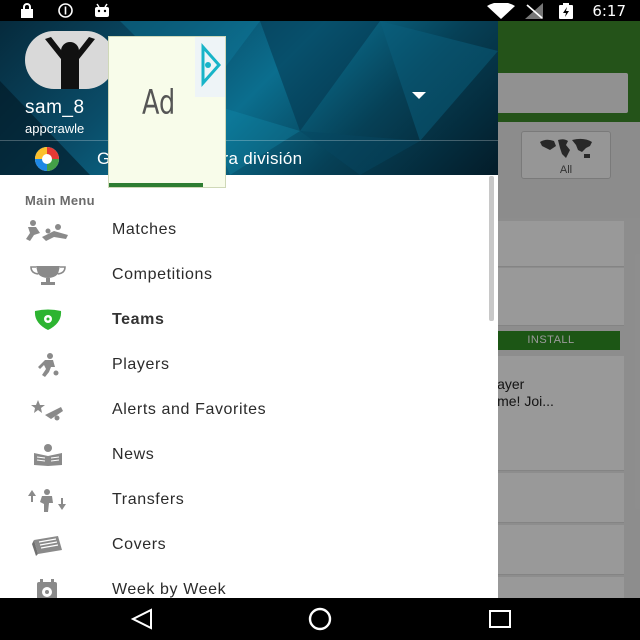 Image resolution: width=640 pixels, height=640 pixels. I want to click on battery-charging-icon, so click(566, 11).